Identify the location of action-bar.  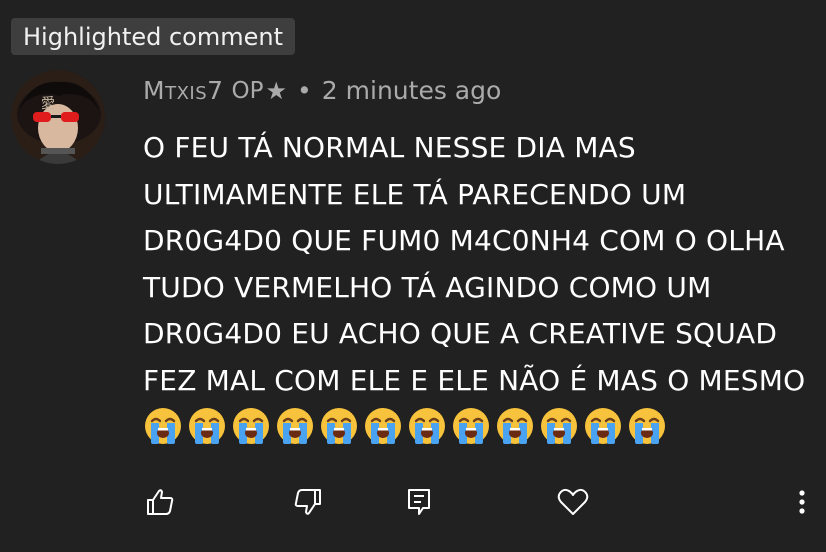
(413, 502).